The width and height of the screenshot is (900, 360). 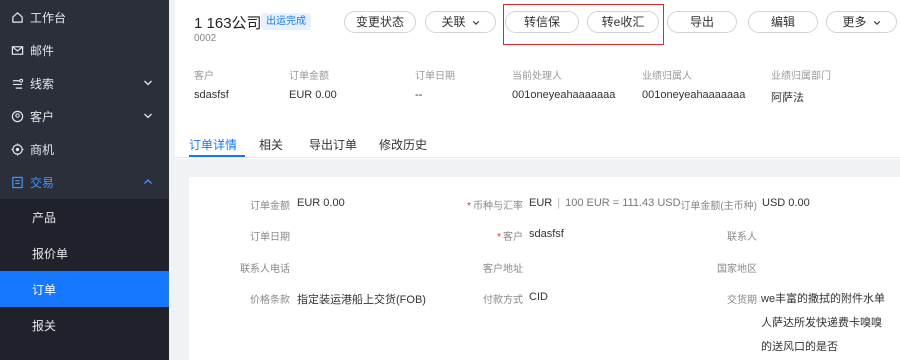 I want to click on sidebar-item-transaction: 交易, so click(x=84, y=182).